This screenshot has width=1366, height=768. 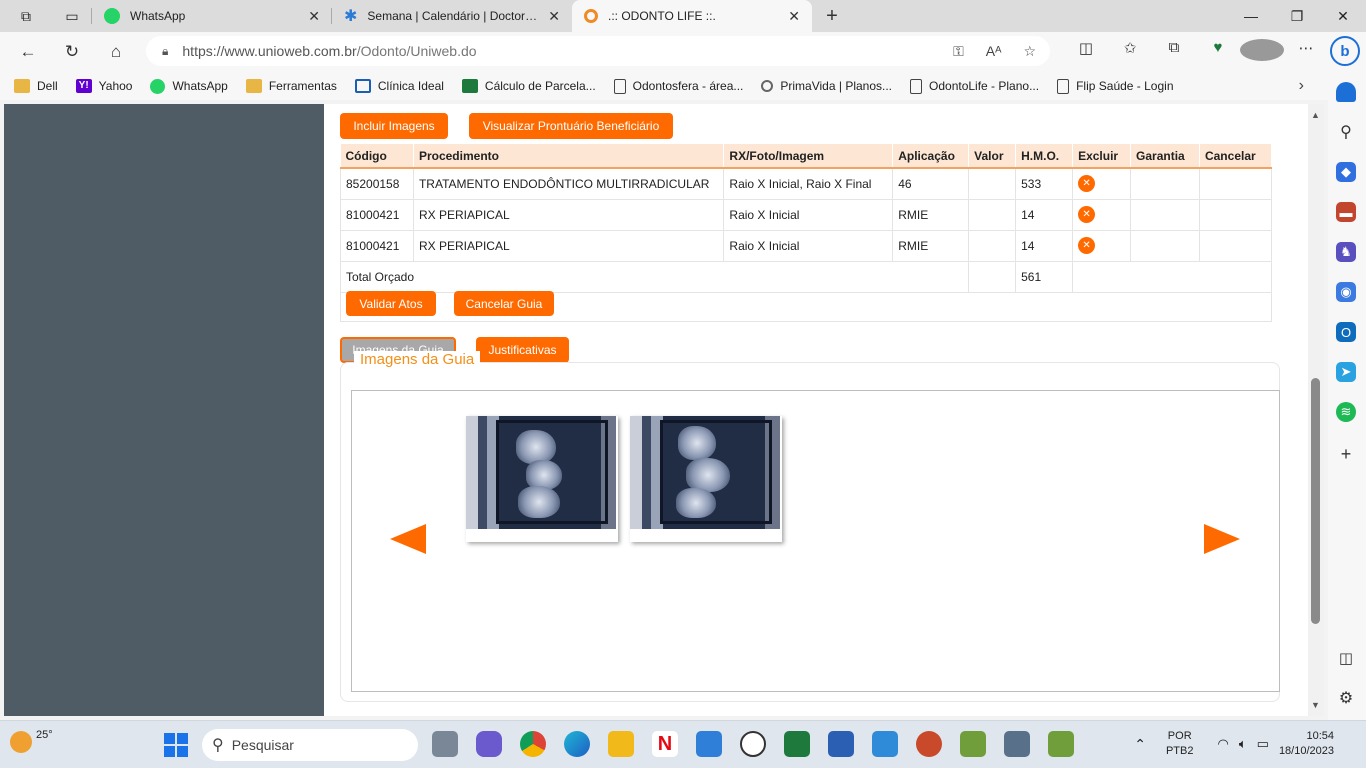 What do you see at coordinates (1346, 372) in the screenshot?
I see `telegram-send-icon: ➤` at bounding box center [1346, 372].